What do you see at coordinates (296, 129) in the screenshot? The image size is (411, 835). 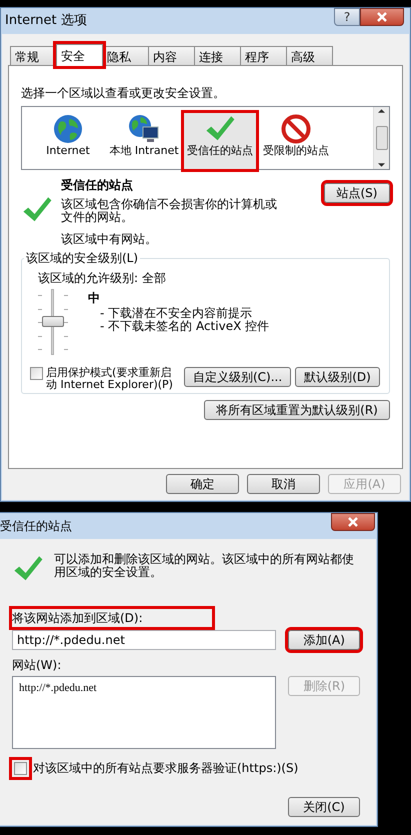 I see `no-entry-icon` at bounding box center [296, 129].